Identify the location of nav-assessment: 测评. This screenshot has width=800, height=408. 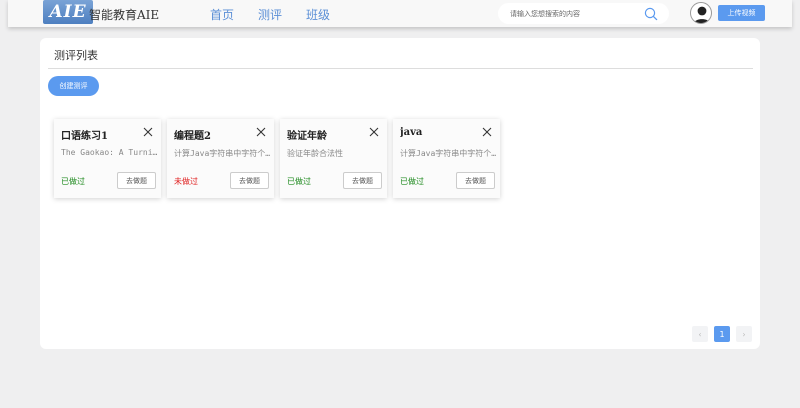
(270, 14).